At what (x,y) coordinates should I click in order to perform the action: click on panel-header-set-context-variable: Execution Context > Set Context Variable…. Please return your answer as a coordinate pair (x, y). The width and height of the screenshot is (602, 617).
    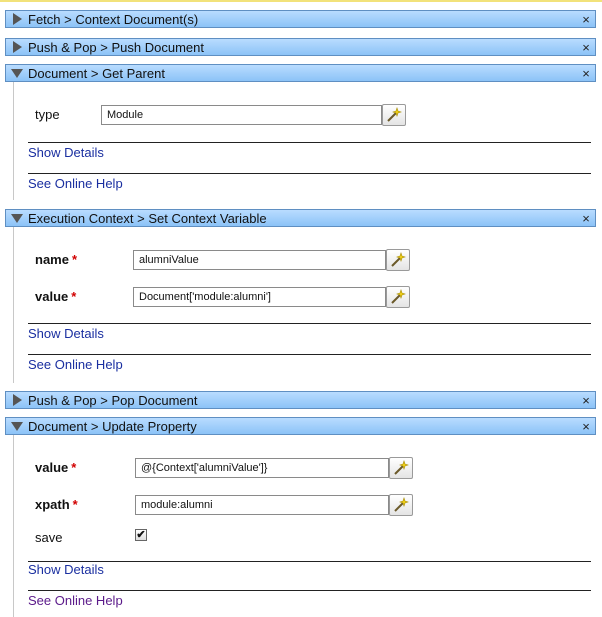
    Looking at the image, I should click on (300, 218).